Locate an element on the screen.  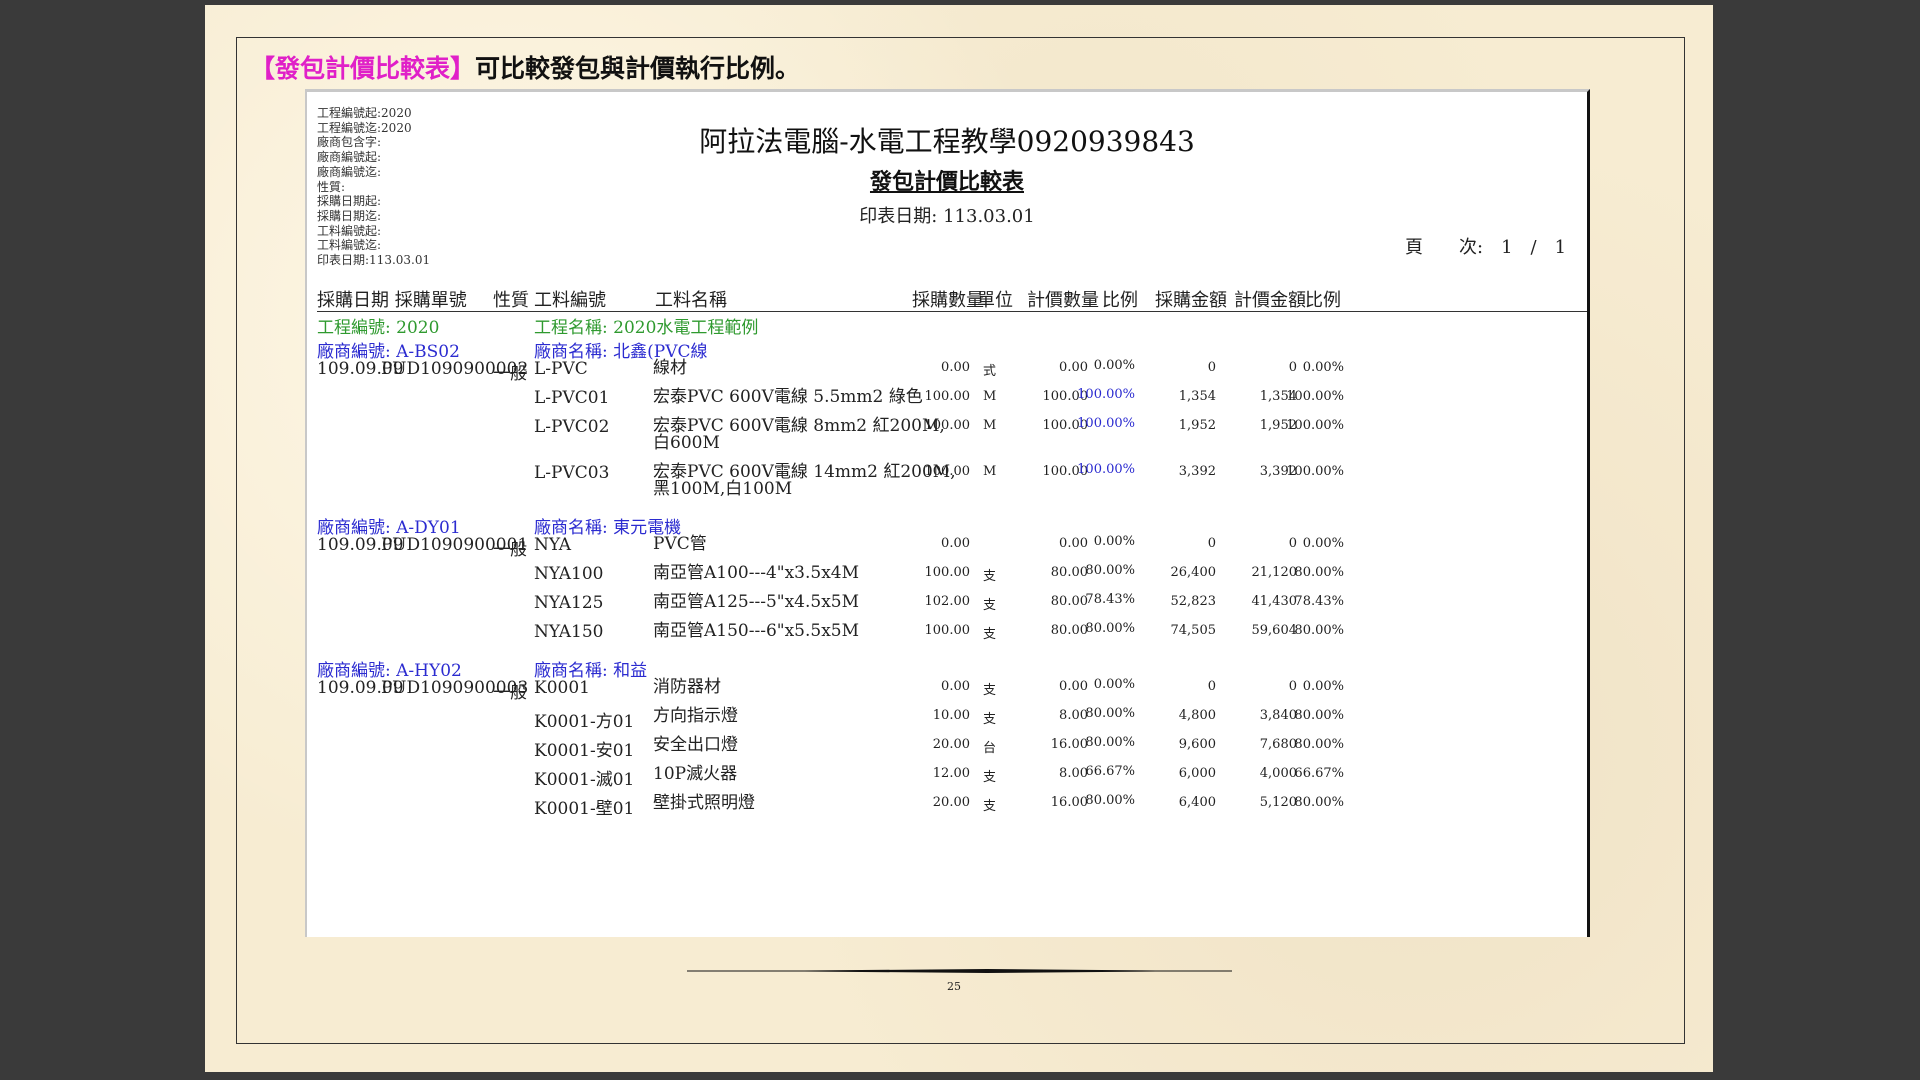
billed-qty: 8.00 is located at coordinates (1073, 773).